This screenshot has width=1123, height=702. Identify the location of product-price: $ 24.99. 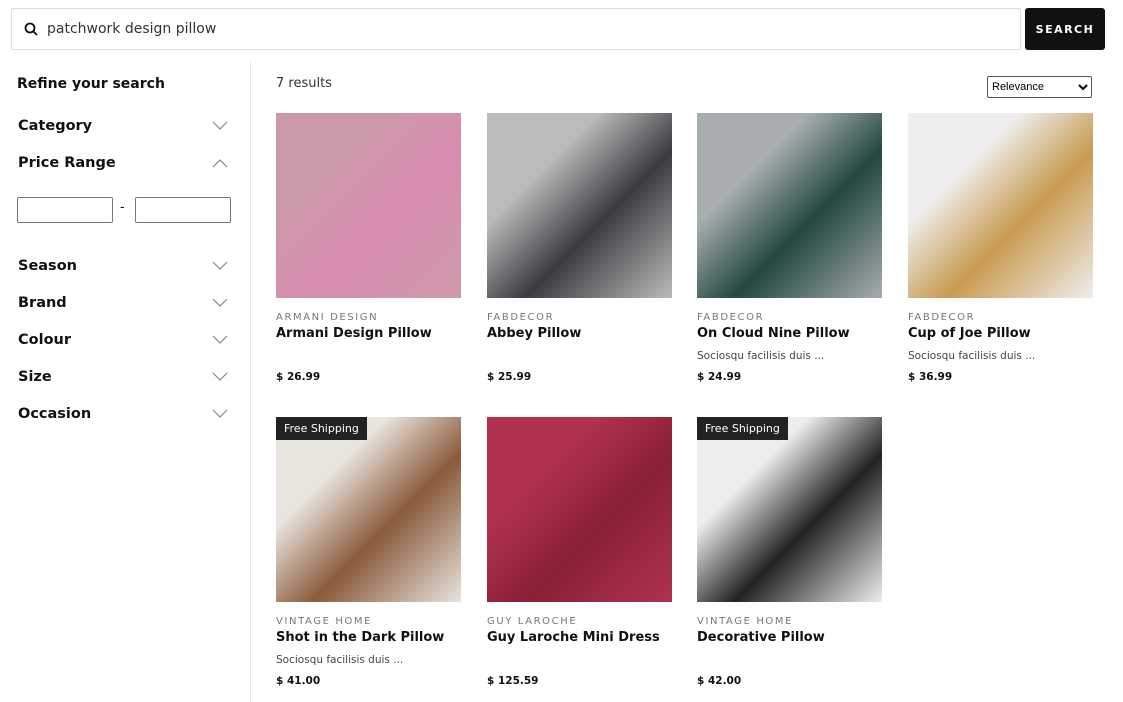
(719, 377).